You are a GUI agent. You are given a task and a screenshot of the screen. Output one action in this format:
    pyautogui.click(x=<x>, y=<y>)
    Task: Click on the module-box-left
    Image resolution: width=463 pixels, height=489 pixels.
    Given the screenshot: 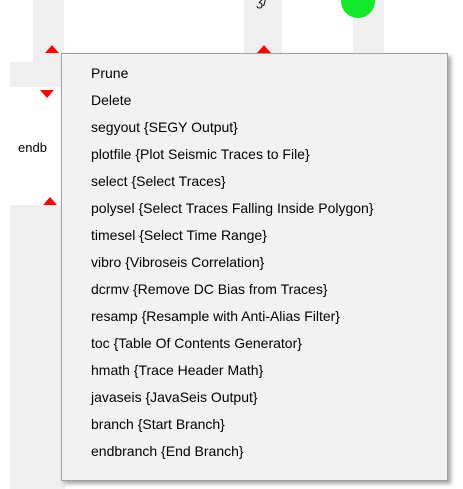 What is the action you would take?
    pyautogui.click(x=37, y=74)
    